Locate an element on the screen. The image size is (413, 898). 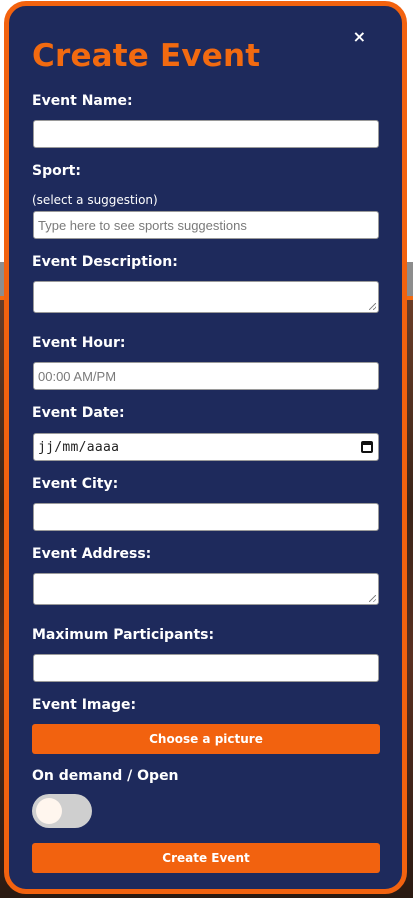
image-label: Event Image: is located at coordinates (84, 705).